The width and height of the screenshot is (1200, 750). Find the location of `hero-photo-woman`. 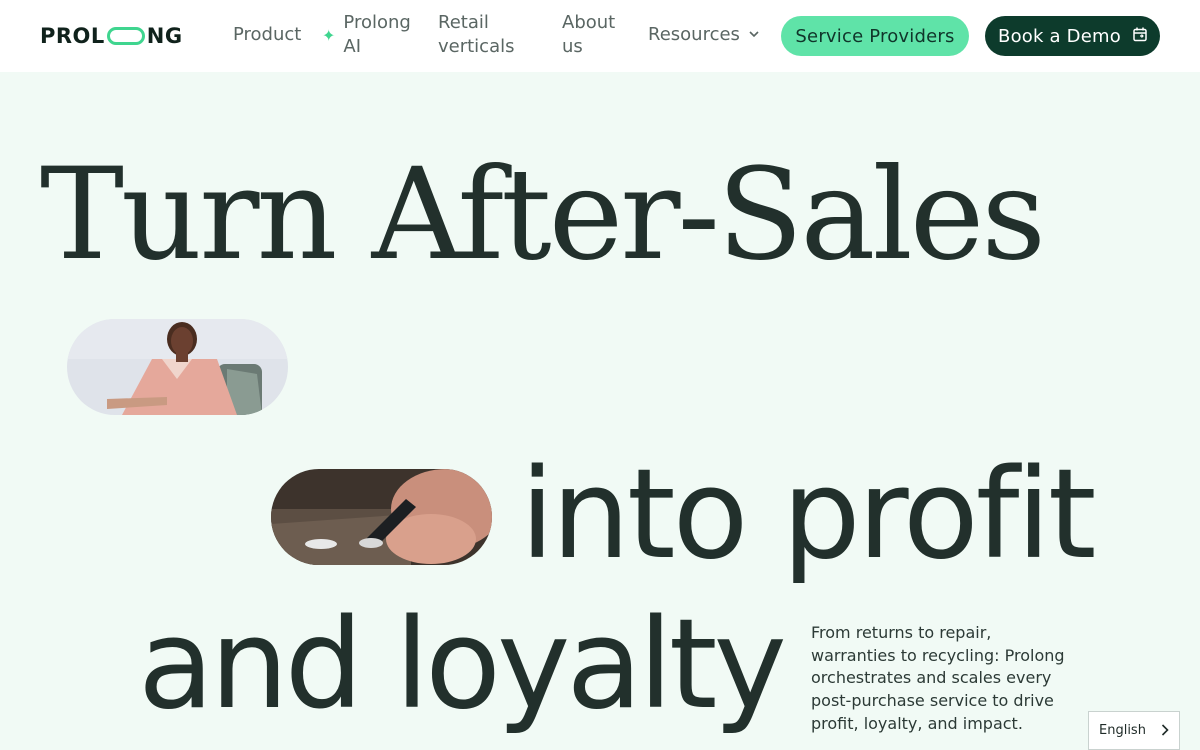

hero-photo-woman is located at coordinates (177, 367).